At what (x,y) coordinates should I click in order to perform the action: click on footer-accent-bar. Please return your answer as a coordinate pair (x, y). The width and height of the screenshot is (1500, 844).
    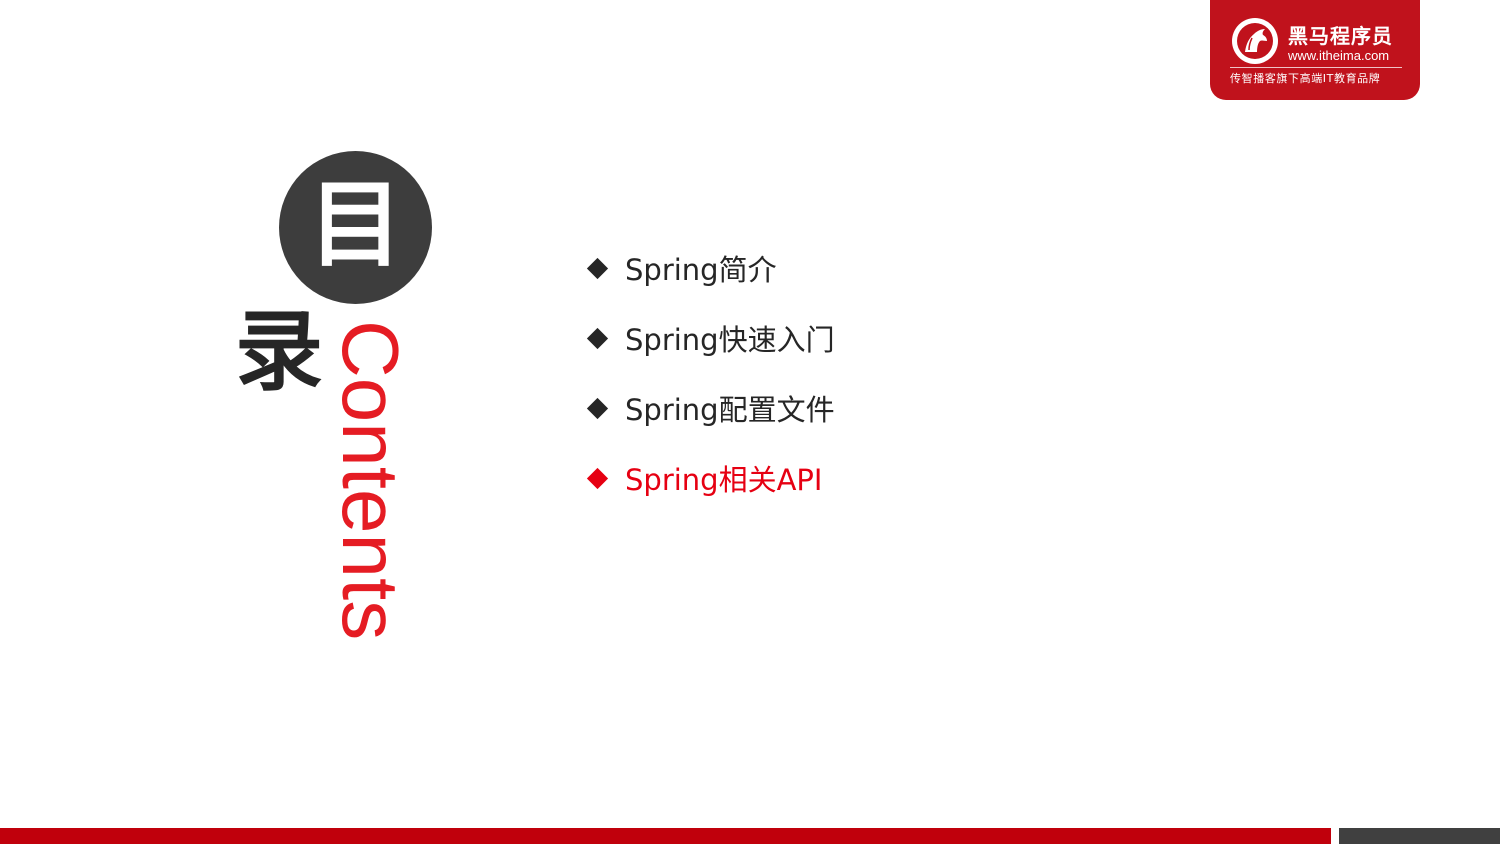
    Looking at the image, I should click on (1419, 836).